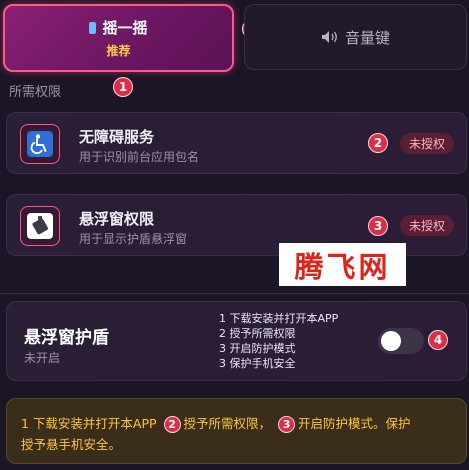 The width and height of the screenshot is (469, 470). Describe the element at coordinates (378, 143) in the screenshot. I see `step-badge-2: 2` at that location.